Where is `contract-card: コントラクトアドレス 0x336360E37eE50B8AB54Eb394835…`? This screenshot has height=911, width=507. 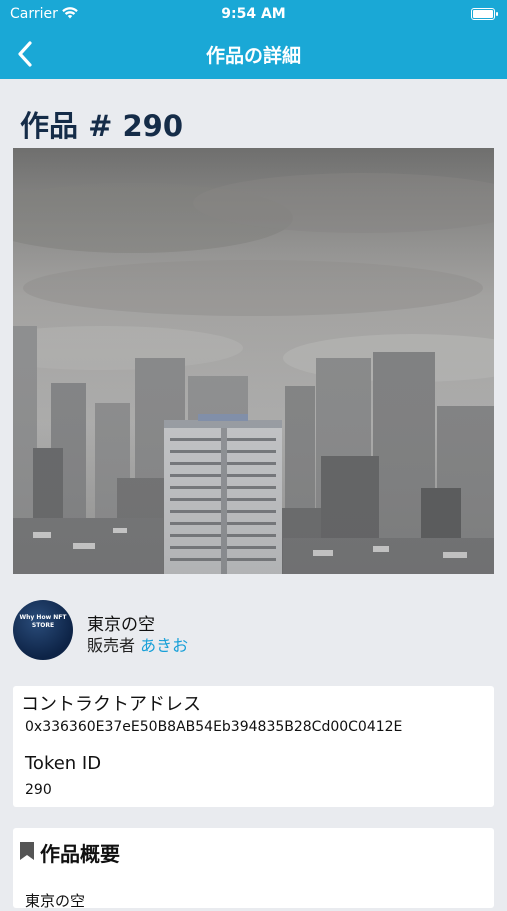 contract-card: コントラクトアドレス 0x336360E37eE50B8AB54Eb394835… is located at coordinates (253, 746).